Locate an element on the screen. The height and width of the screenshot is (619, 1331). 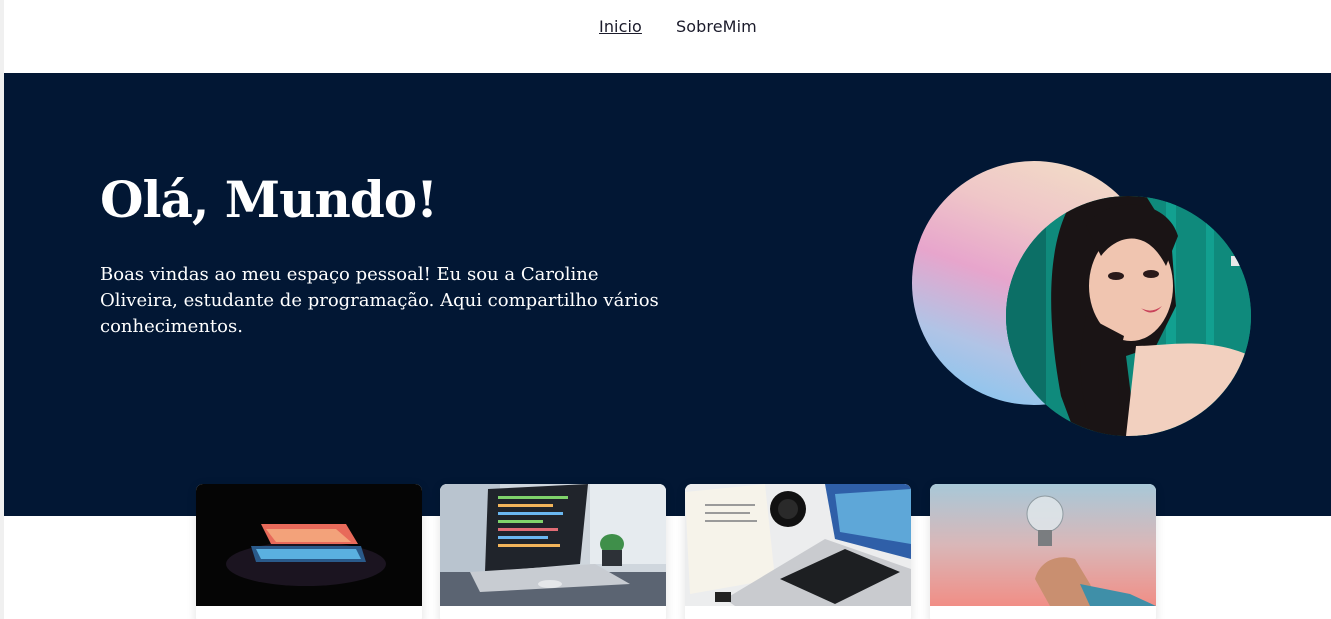
top-nav: Inicio SobreMim is located at coordinates (667, 36).